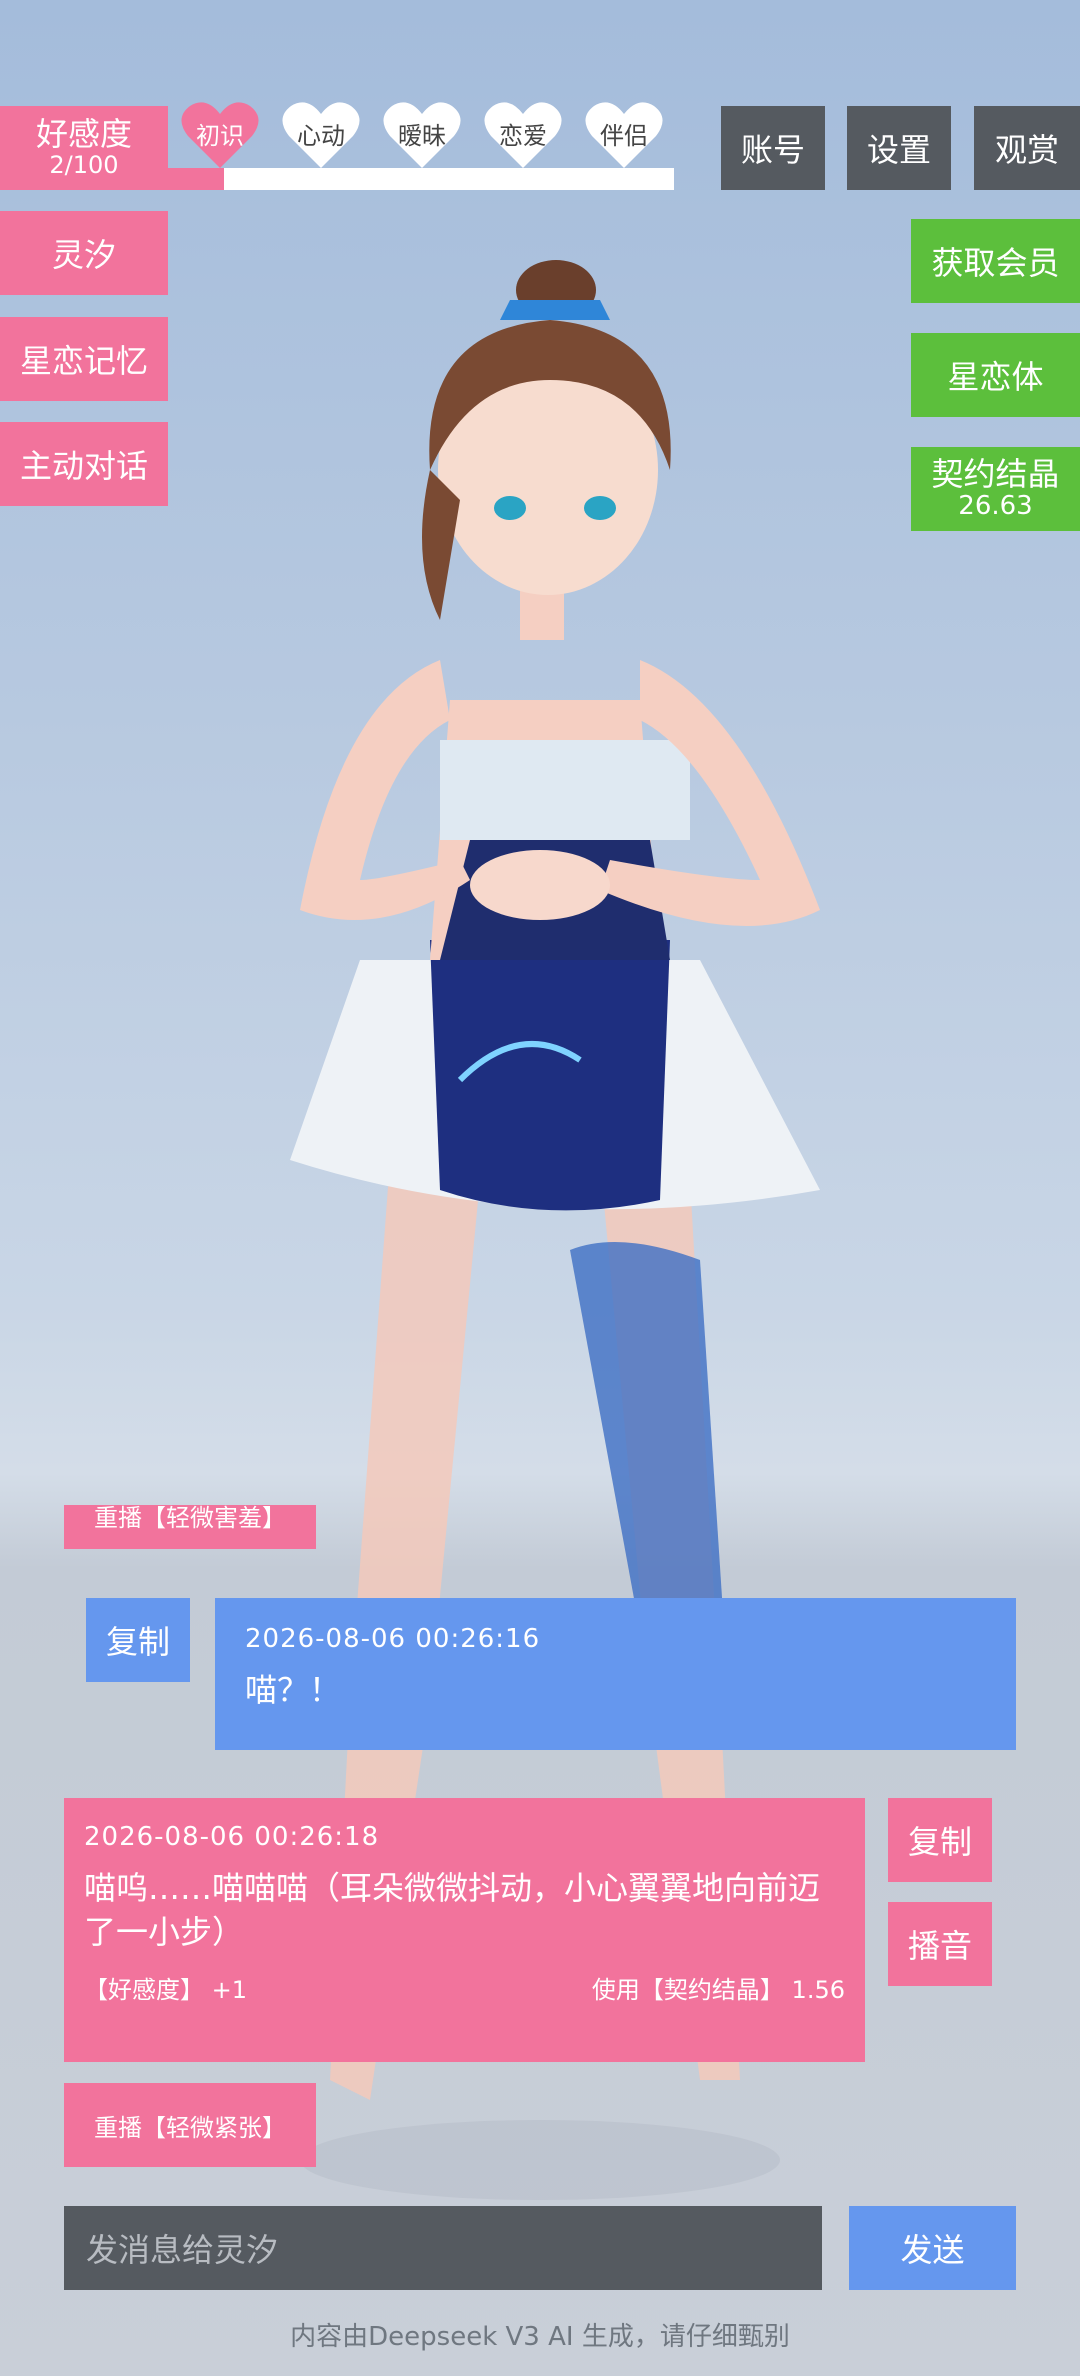 The width and height of the screenshot is (1080, 2376). I want to click on affection-progress-fill, so click(196, 179).